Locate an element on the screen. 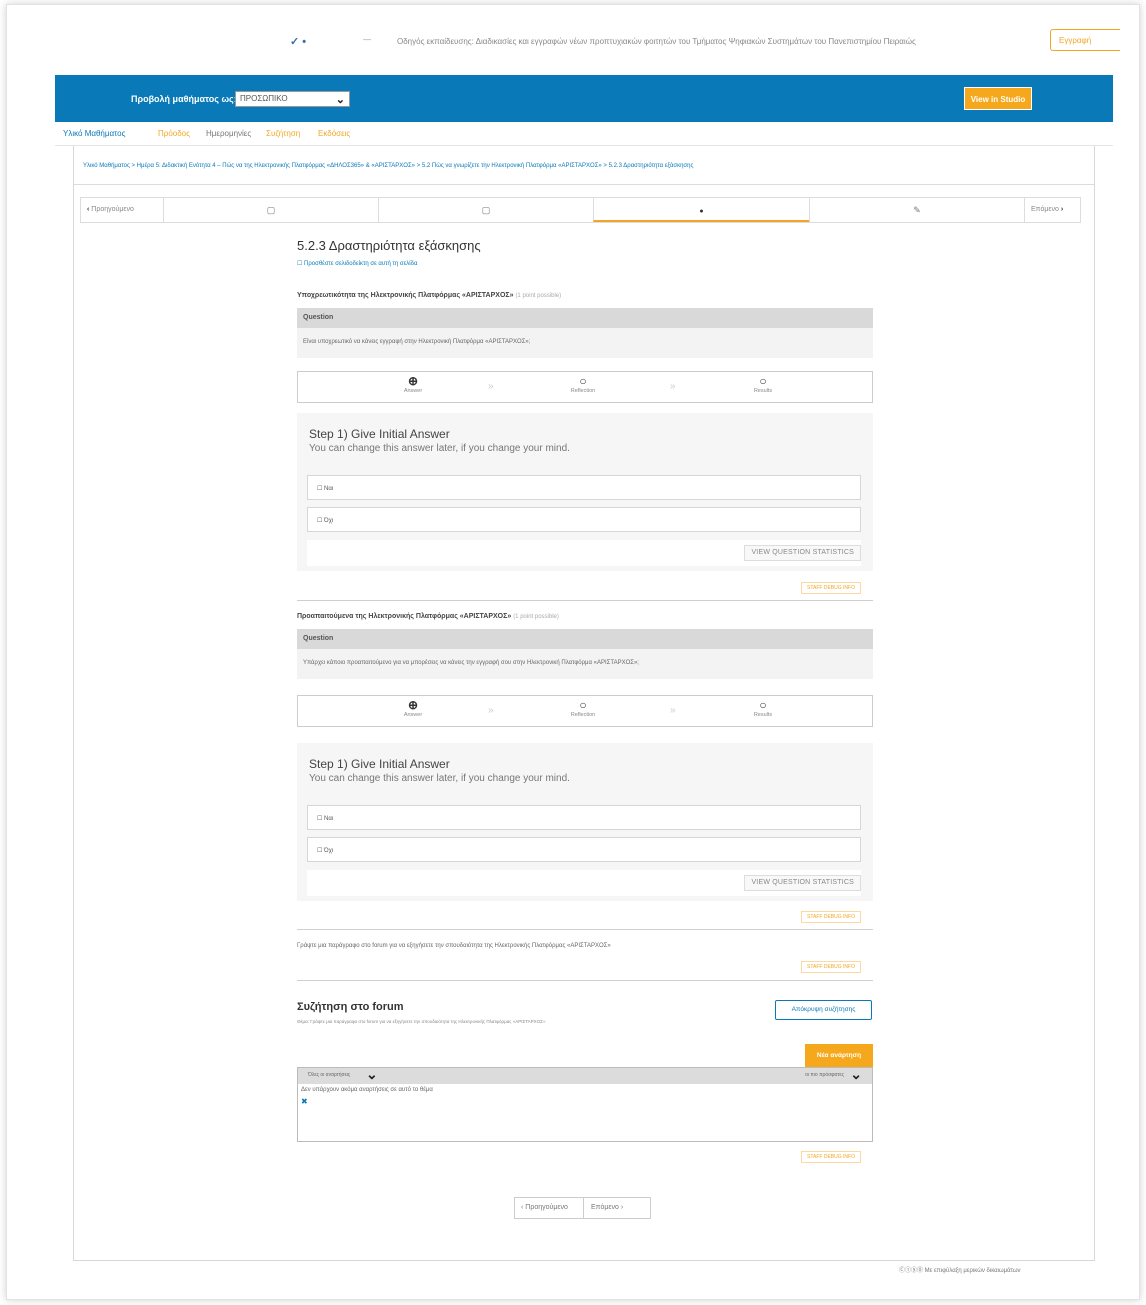 The width and height of the screenshot is (1146, 1305). sort-posts-select: οι πιο πρόσφατες is located at coordinates (824, 1075).